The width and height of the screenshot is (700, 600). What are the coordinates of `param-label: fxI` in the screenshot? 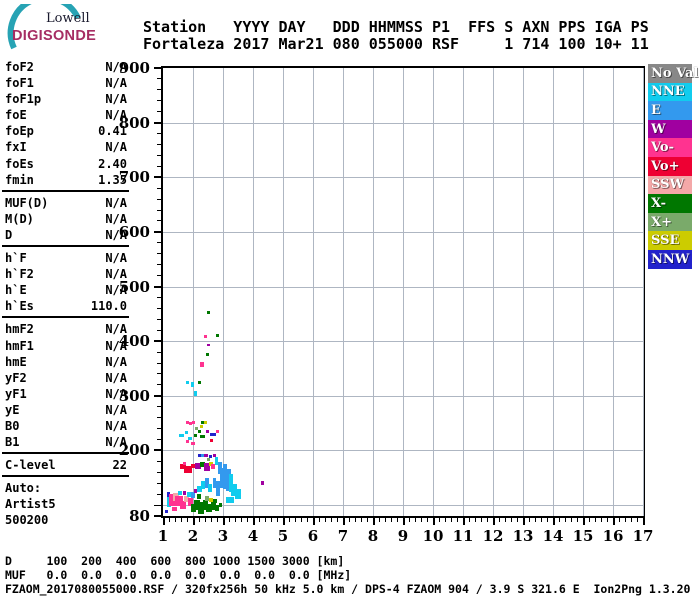 It's located at (16, 147).